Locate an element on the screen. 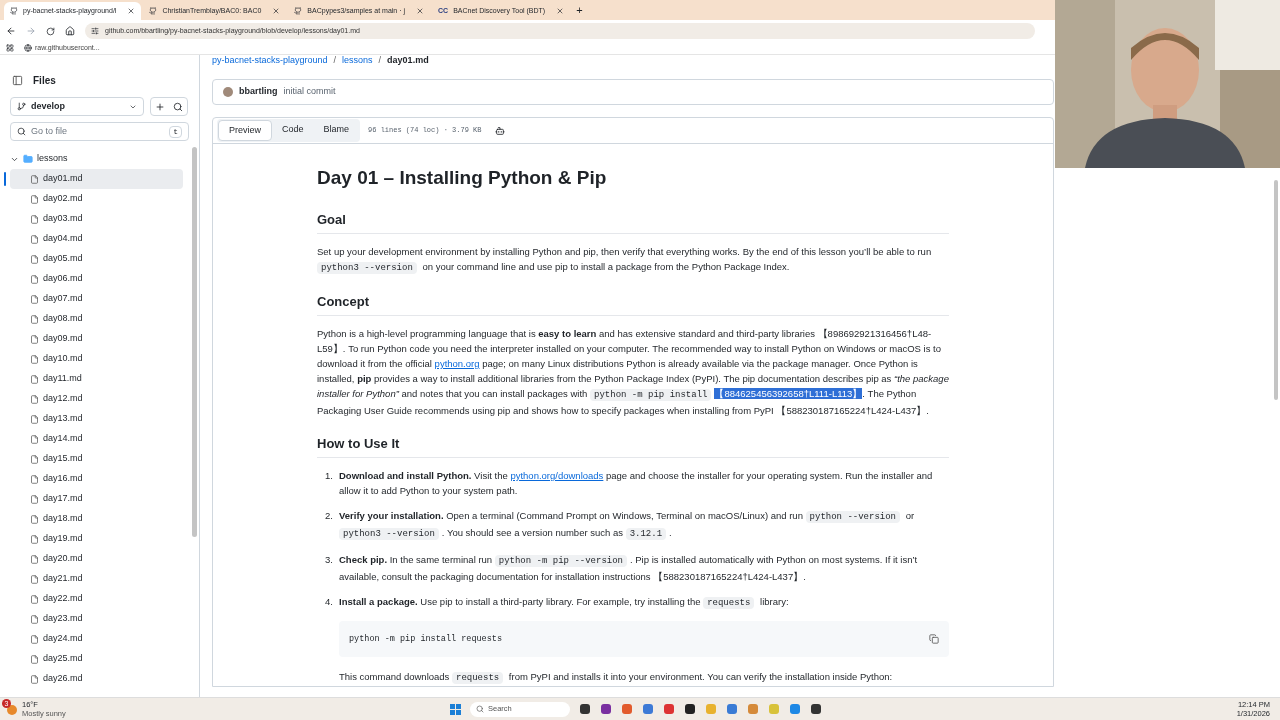  tree-file: day26.md is located at coordinates (96, 679).